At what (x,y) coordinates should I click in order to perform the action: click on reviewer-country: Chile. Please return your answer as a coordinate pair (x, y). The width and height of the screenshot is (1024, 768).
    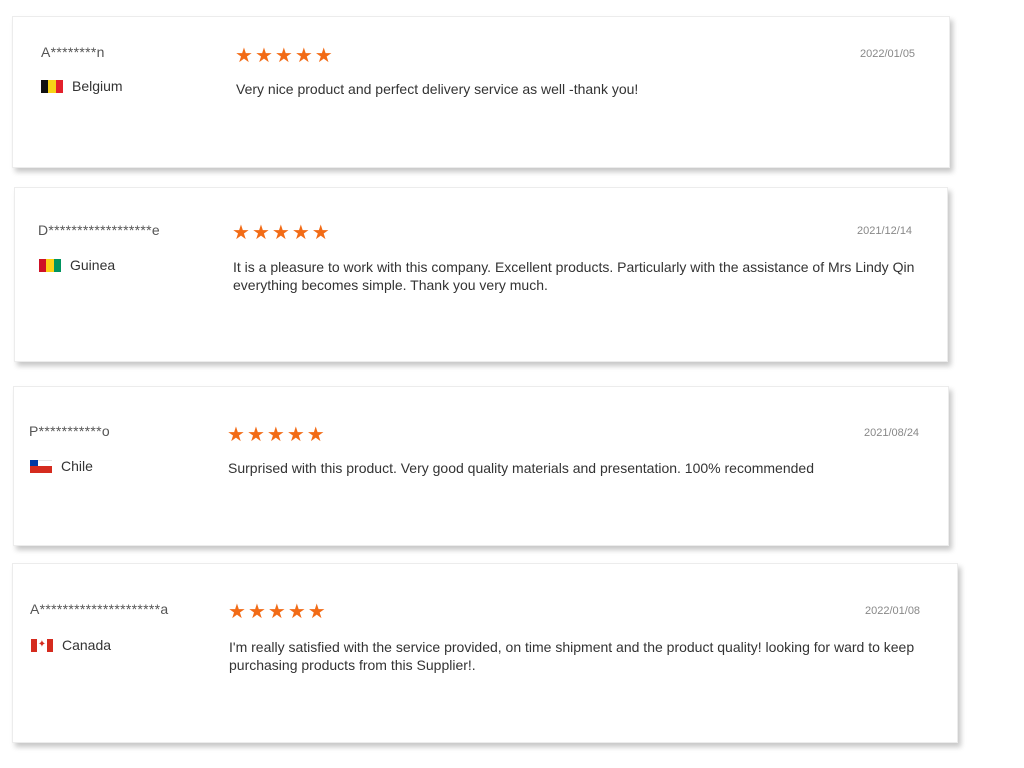
    Looking at the image, I should click on (61, 466).